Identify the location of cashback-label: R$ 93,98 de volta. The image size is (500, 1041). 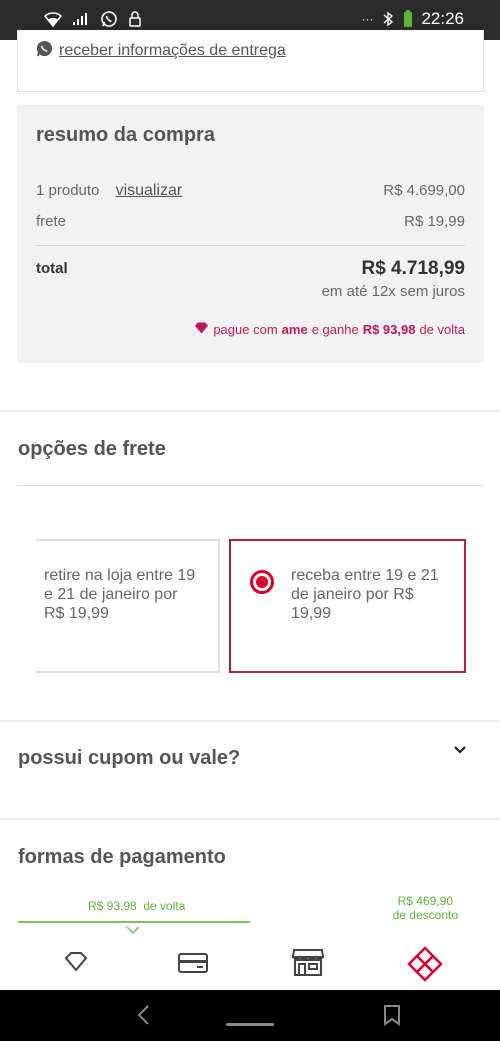
(136, 906).